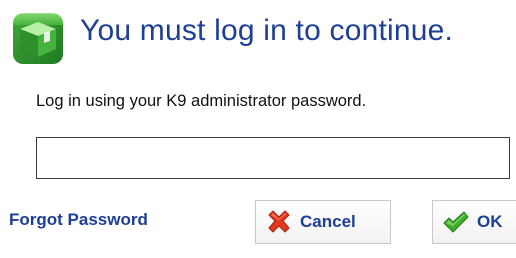  Describe the element at coordinates (78, 220) in the screenshot. I see `forgot-password-link: Forgot Password` at that location.